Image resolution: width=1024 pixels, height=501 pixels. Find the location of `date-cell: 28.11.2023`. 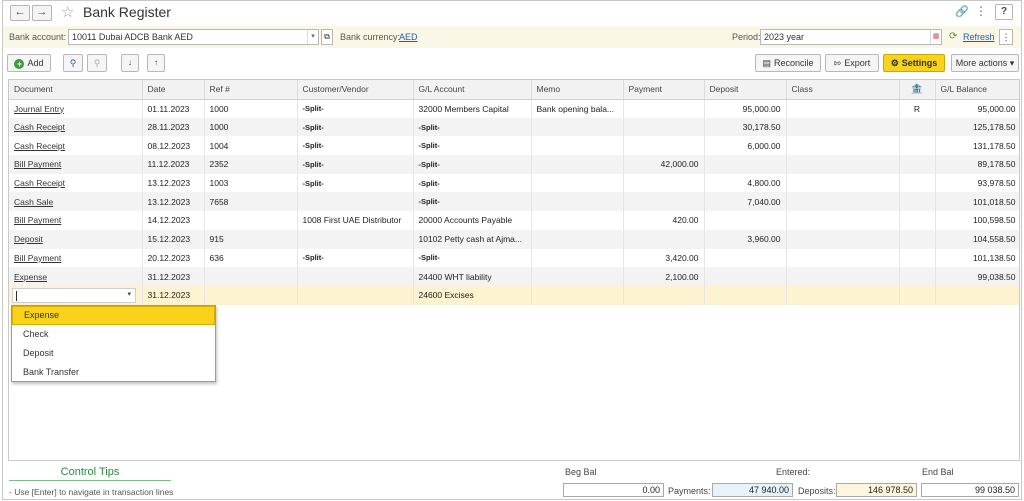

date-cell: 28.11.2023 is located at coordinates (173, 127).